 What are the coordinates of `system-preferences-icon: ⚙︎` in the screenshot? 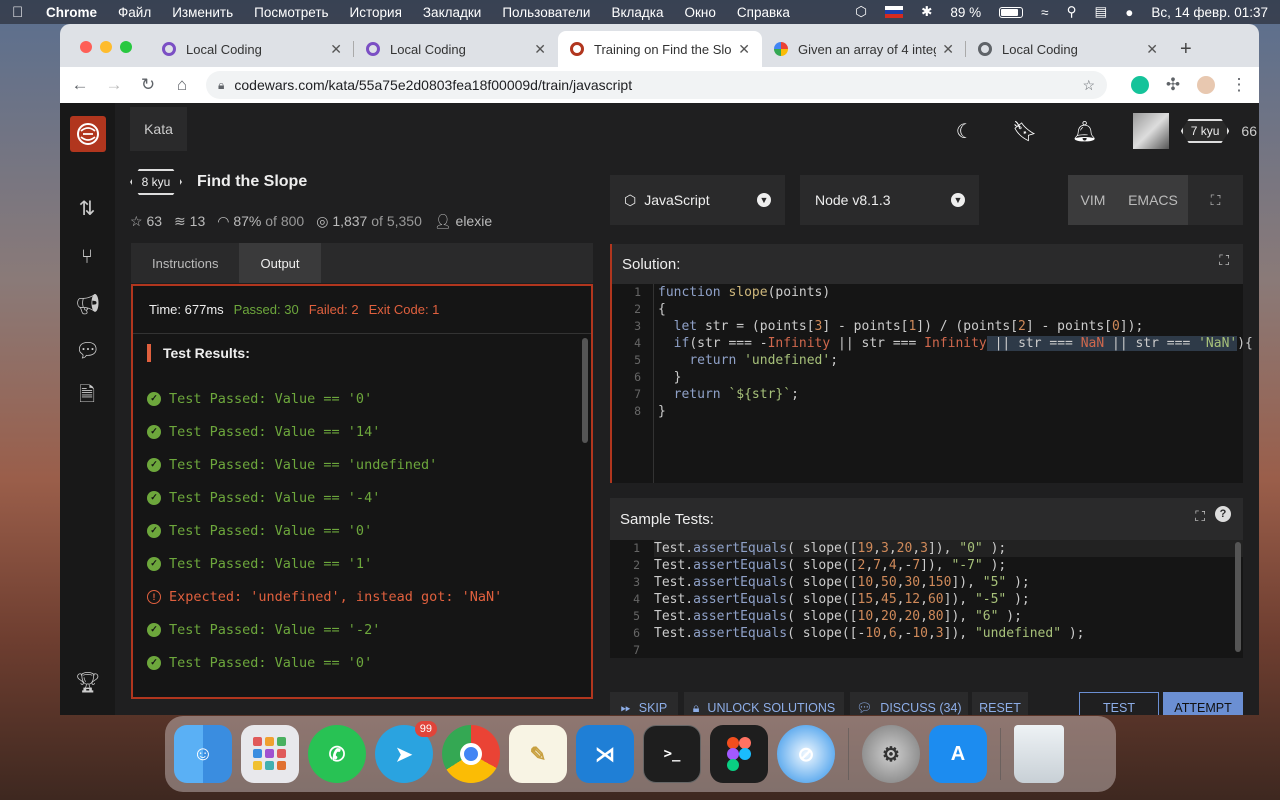 It's located at (891, 754).